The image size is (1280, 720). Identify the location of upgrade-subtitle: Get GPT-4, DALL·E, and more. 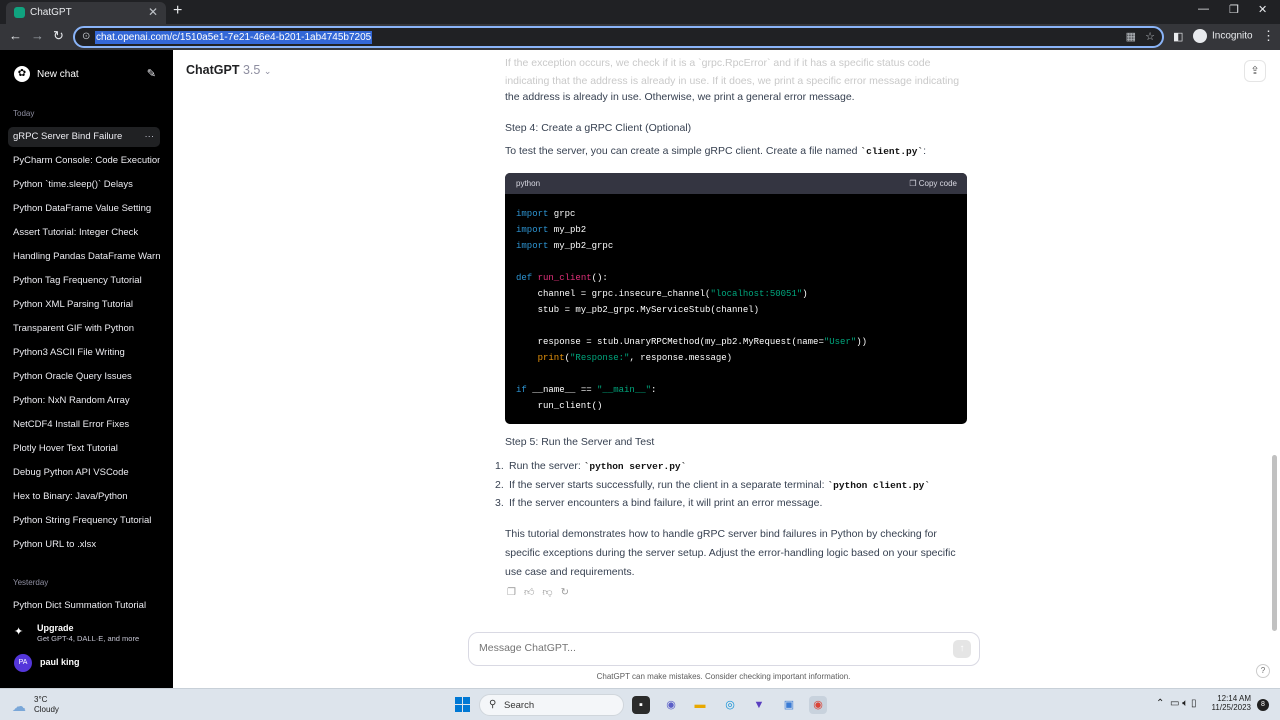
(88, 638).